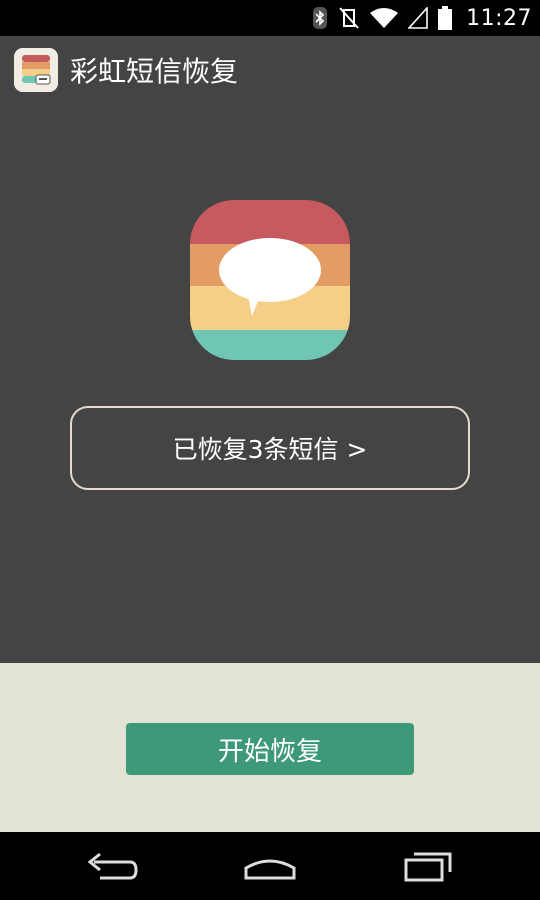  I want to click on recovered-messages-label: 已恢复3条短信 >, so click(270, 449).